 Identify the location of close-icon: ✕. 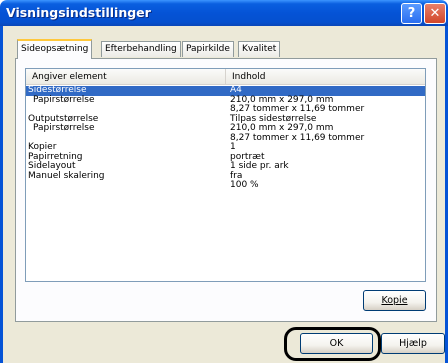
(435, 13).